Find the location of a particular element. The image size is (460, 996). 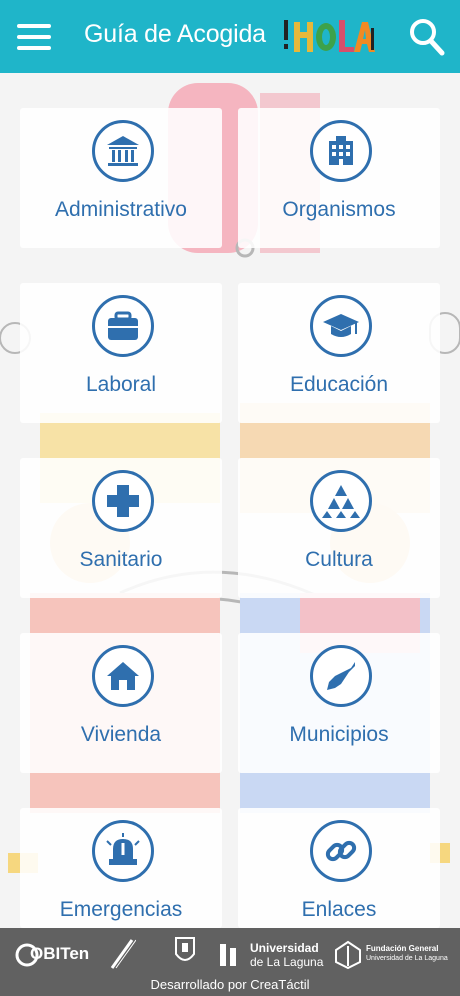

tile-label: Educación is located at coordinates (339, 384).